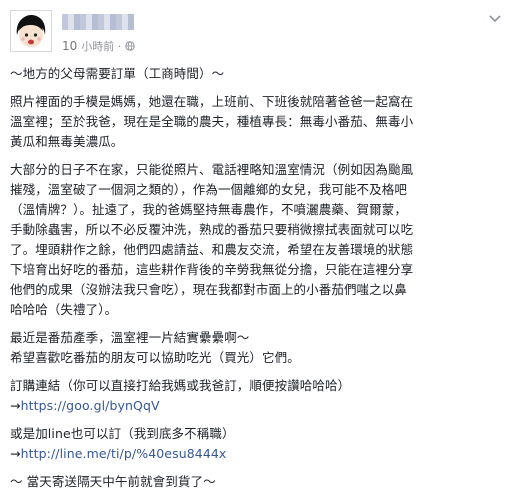 Image resolution: width=512 pixels, height=504 pixels. Describe the element at coordinates (212, 249) in the screenshot. I see `post-text-line: 了。埋頭耕作之餘，他們四處請益、和農友交流，希望在友善環境的狀態` at that location.